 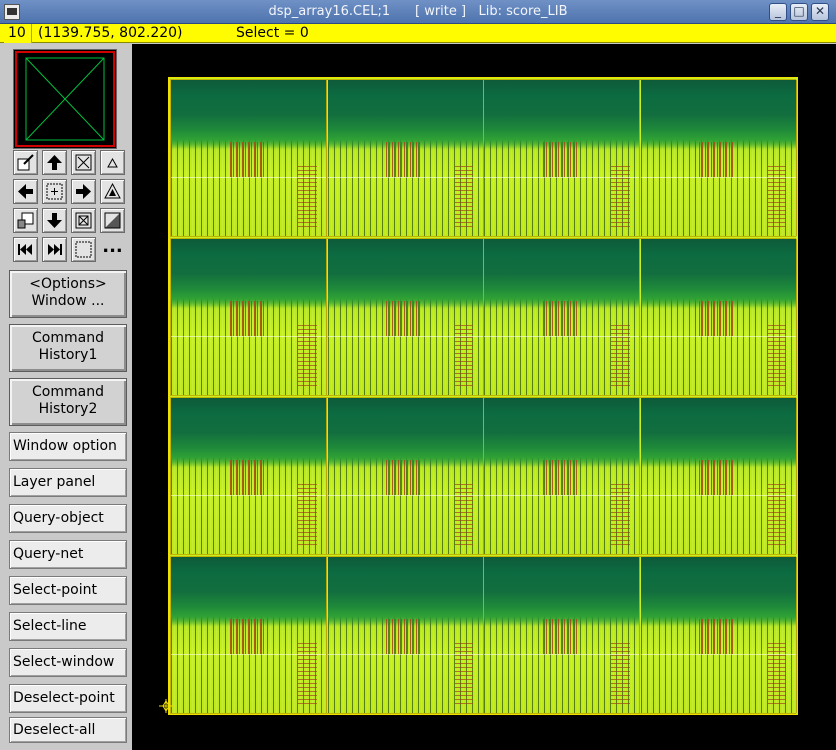 What do you see at coordinates (799, 12) in the screenshot?
I see `maximize-button: □` at bounding box center [799, 12].